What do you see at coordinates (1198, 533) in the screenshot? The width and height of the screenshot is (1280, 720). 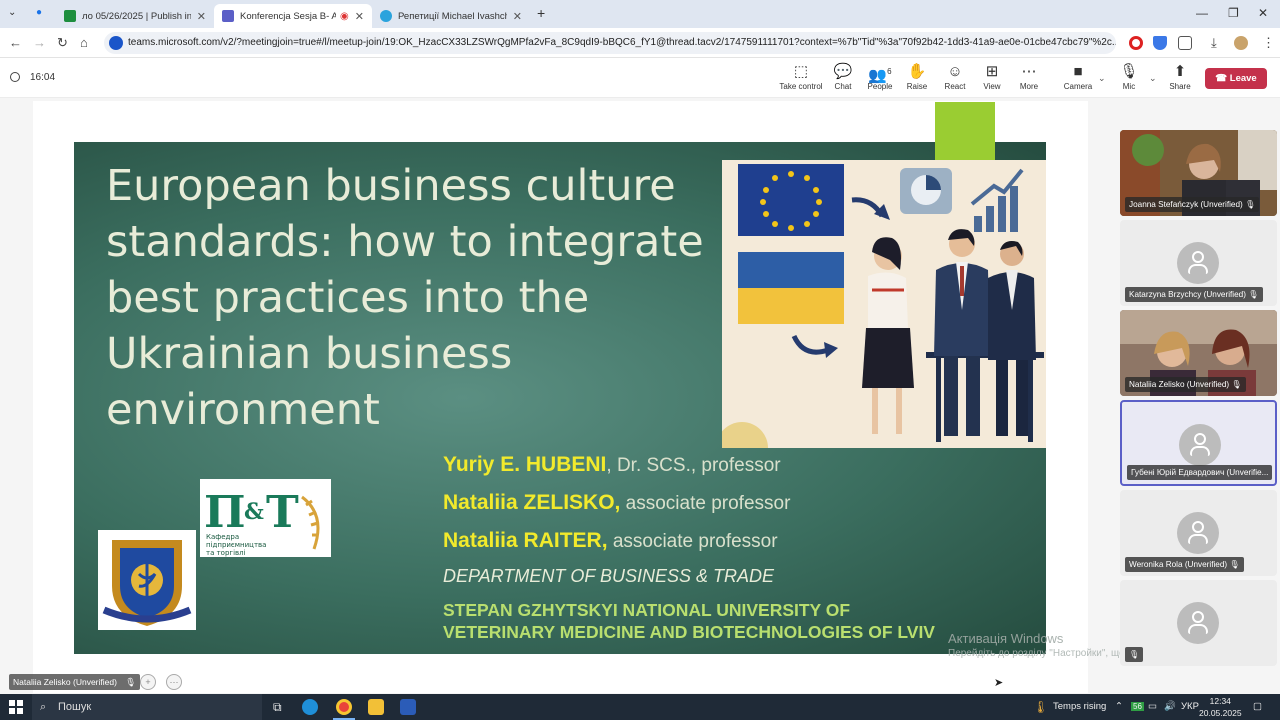 I see `participant-tile: Weronika Rola (Unverified) 🎙` at bounding box center [1198, 533].